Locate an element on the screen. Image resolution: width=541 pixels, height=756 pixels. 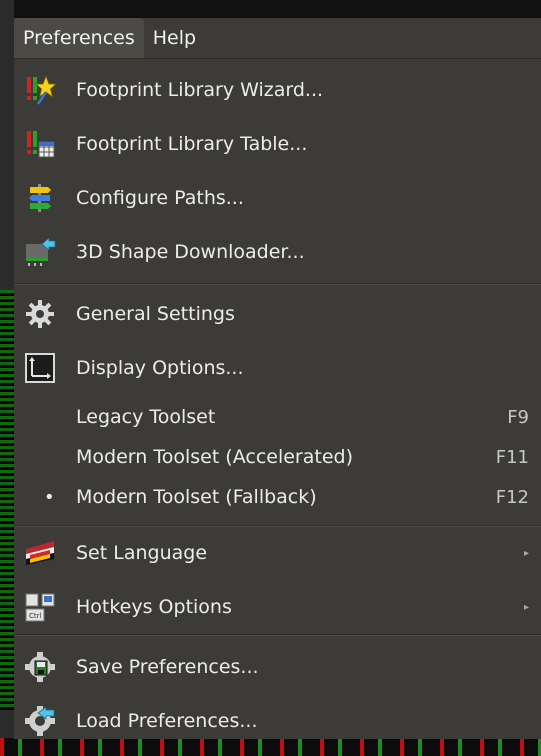
menu-preferences: Preferences is located at coordinates (79, 38).